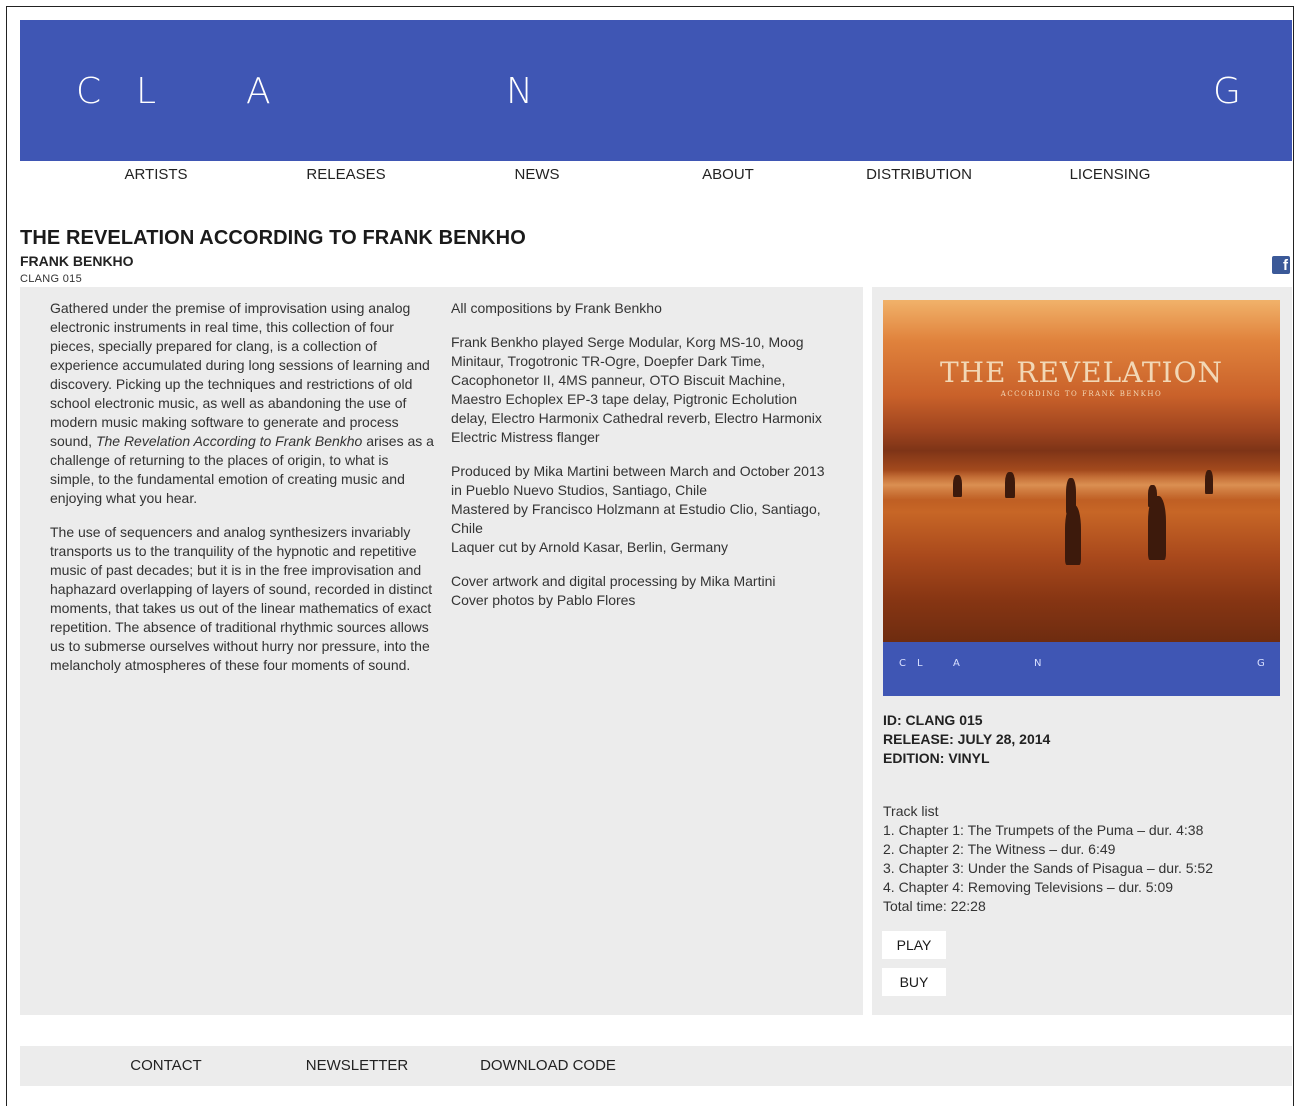 Image resolution: width=1296 pixels, height=1106 pixels. I want to click on nav-licensing: LICENSING, so click(1110, 174).